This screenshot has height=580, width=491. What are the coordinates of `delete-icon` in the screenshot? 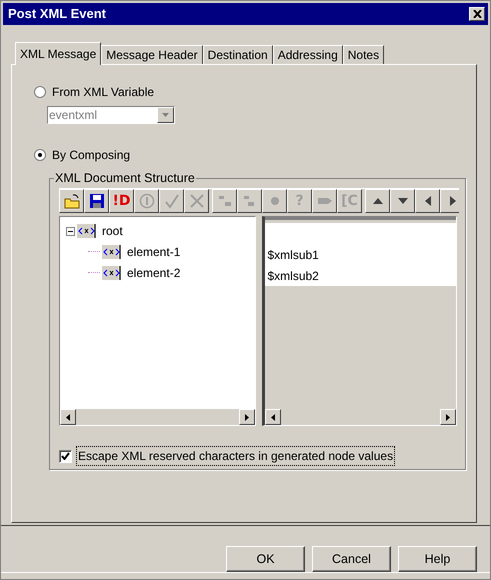 It's located at (196, 201).